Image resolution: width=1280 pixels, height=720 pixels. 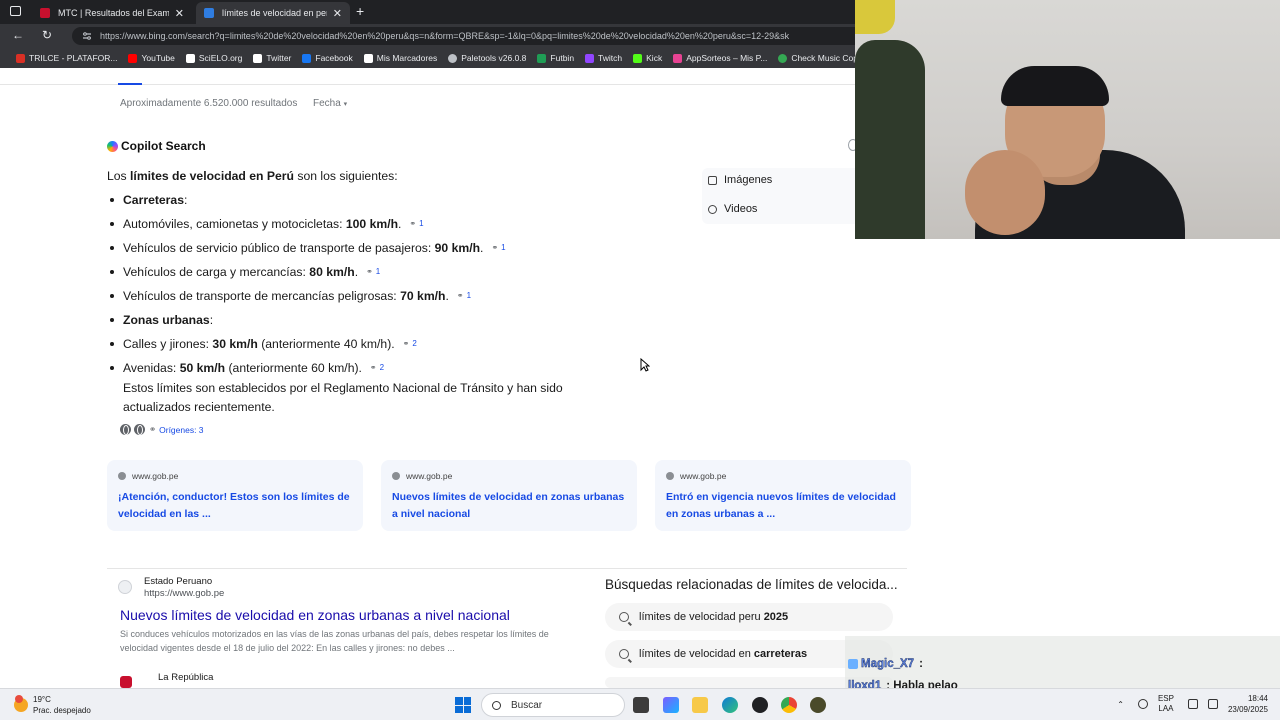 I want to click on bookmark-futbin: Futbin, so click(x=555, y=58).